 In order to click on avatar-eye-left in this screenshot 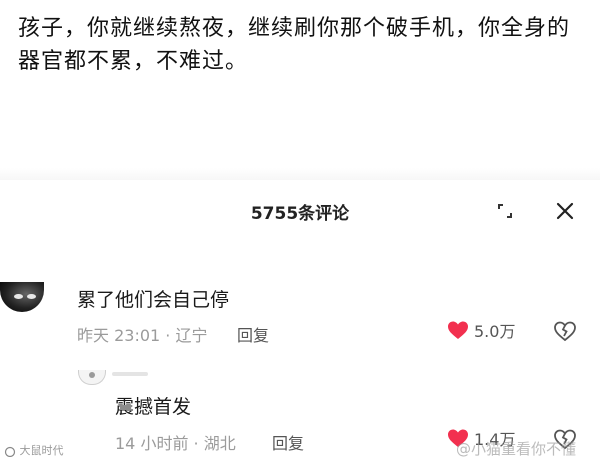, I will do `click(18, 296)`.